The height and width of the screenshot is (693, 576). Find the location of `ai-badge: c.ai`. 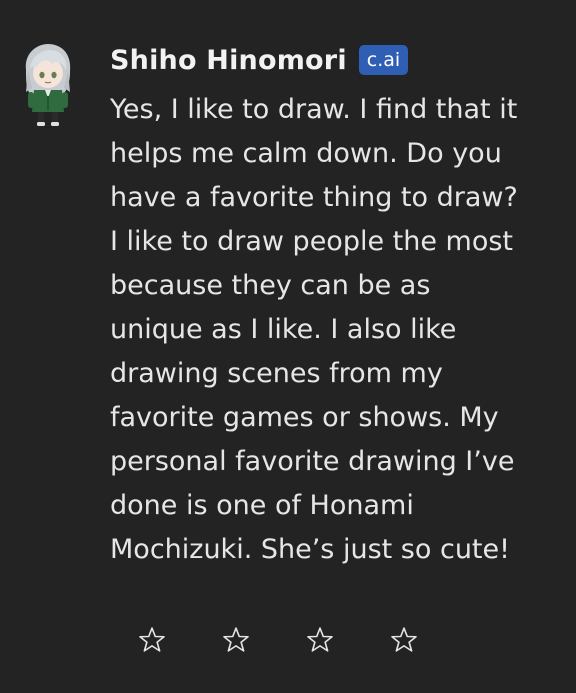

ai-badge: c.ai is located at coordinates (383, 60).